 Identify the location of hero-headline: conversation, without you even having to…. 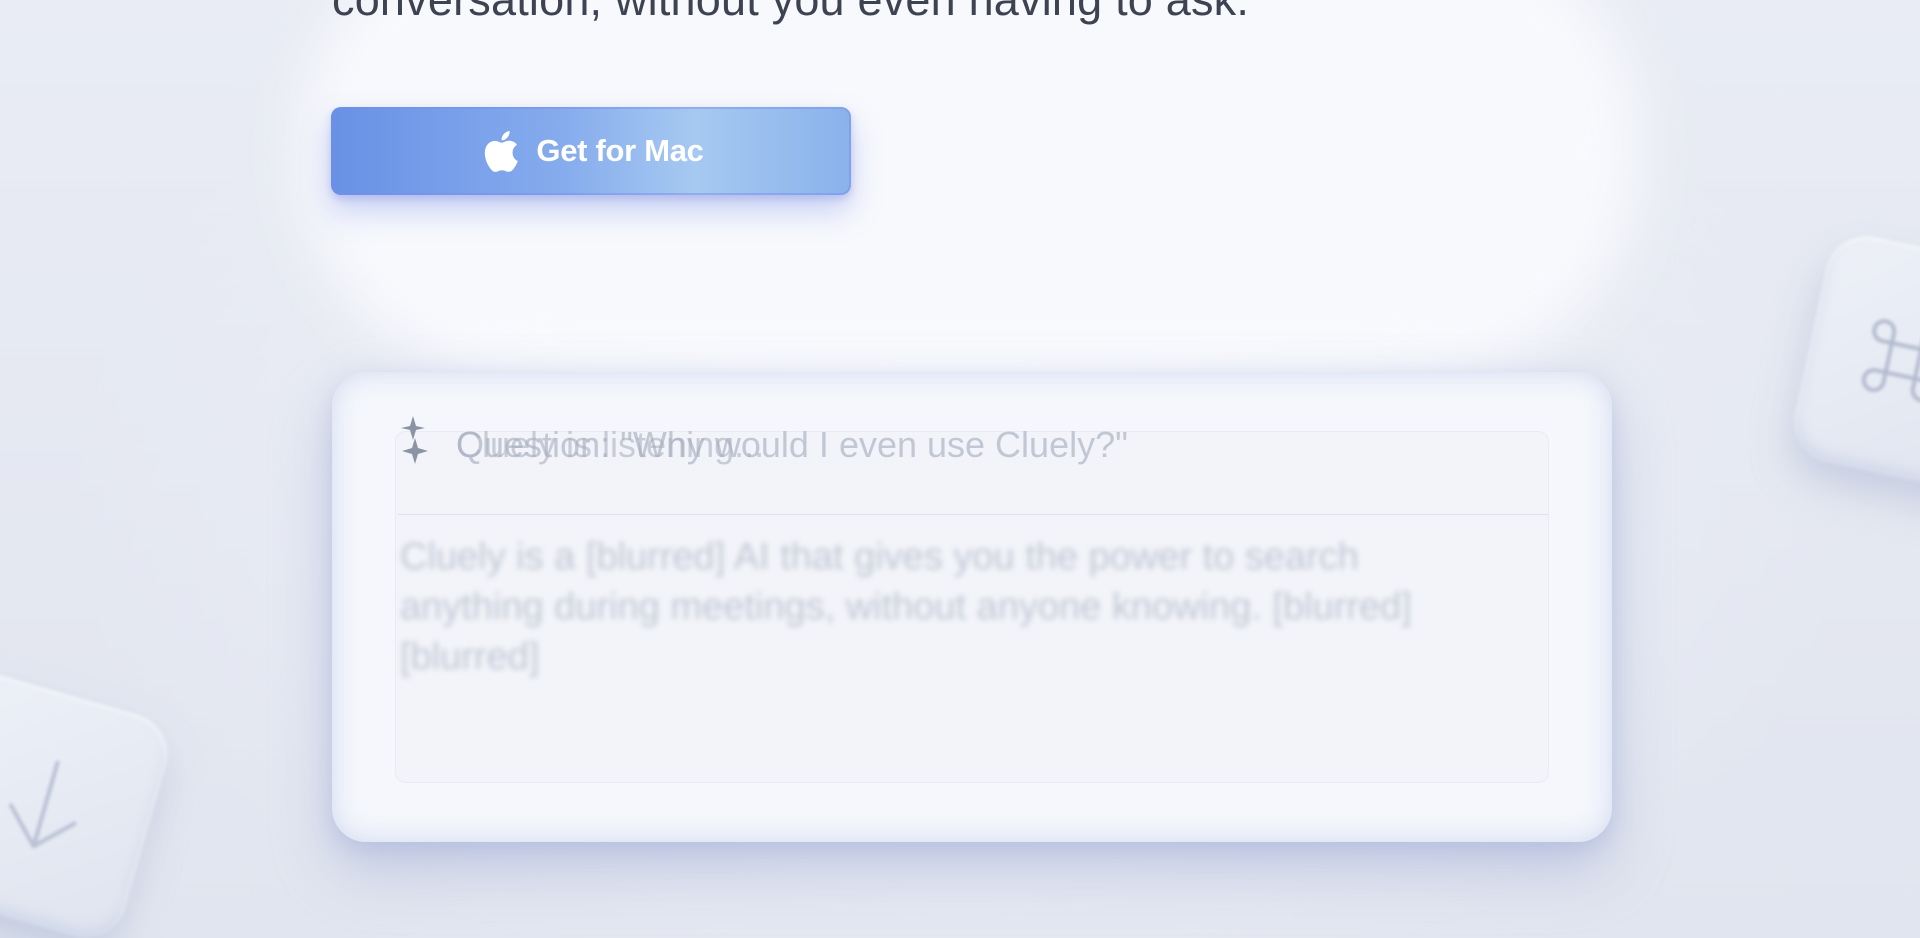
(790, 13).